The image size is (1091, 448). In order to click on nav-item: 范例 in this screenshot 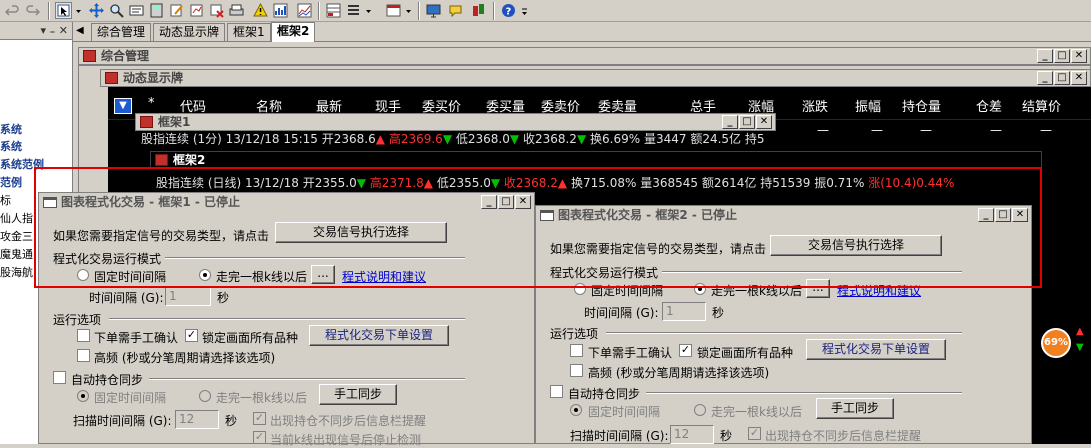, I will do `click(11, 183)`.